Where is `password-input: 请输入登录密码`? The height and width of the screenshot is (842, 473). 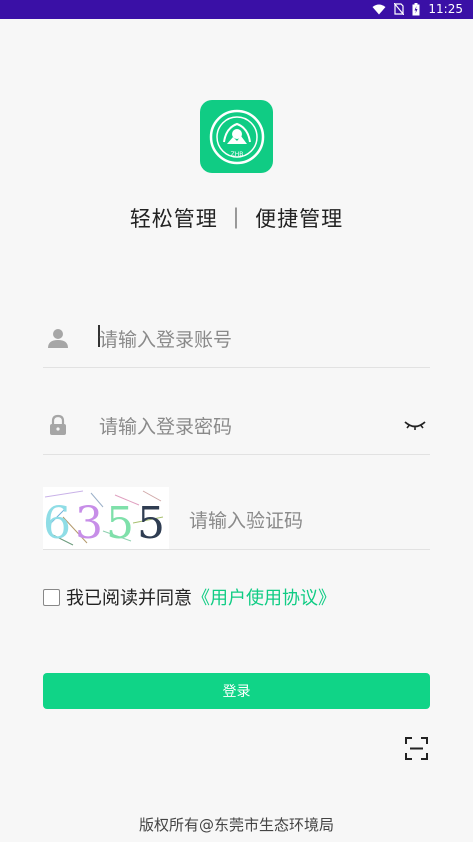 password-input: 请输入登录密码 is located at coordinates (165, 425).